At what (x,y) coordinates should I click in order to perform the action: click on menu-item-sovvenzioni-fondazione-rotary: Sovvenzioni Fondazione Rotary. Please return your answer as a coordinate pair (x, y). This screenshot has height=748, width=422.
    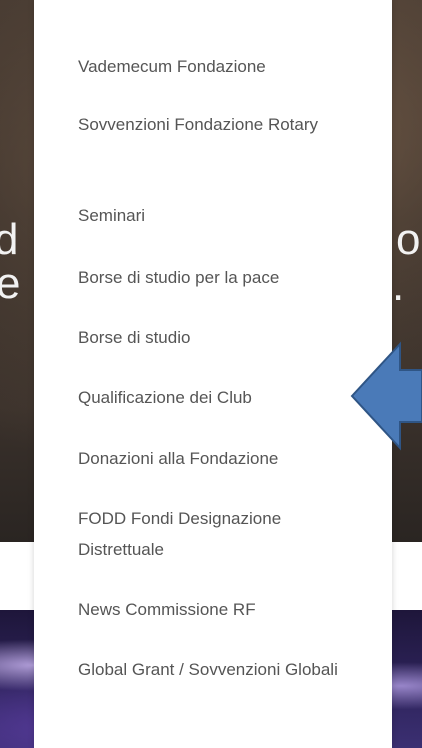
    Looking at the image, I should click on (213, 124).